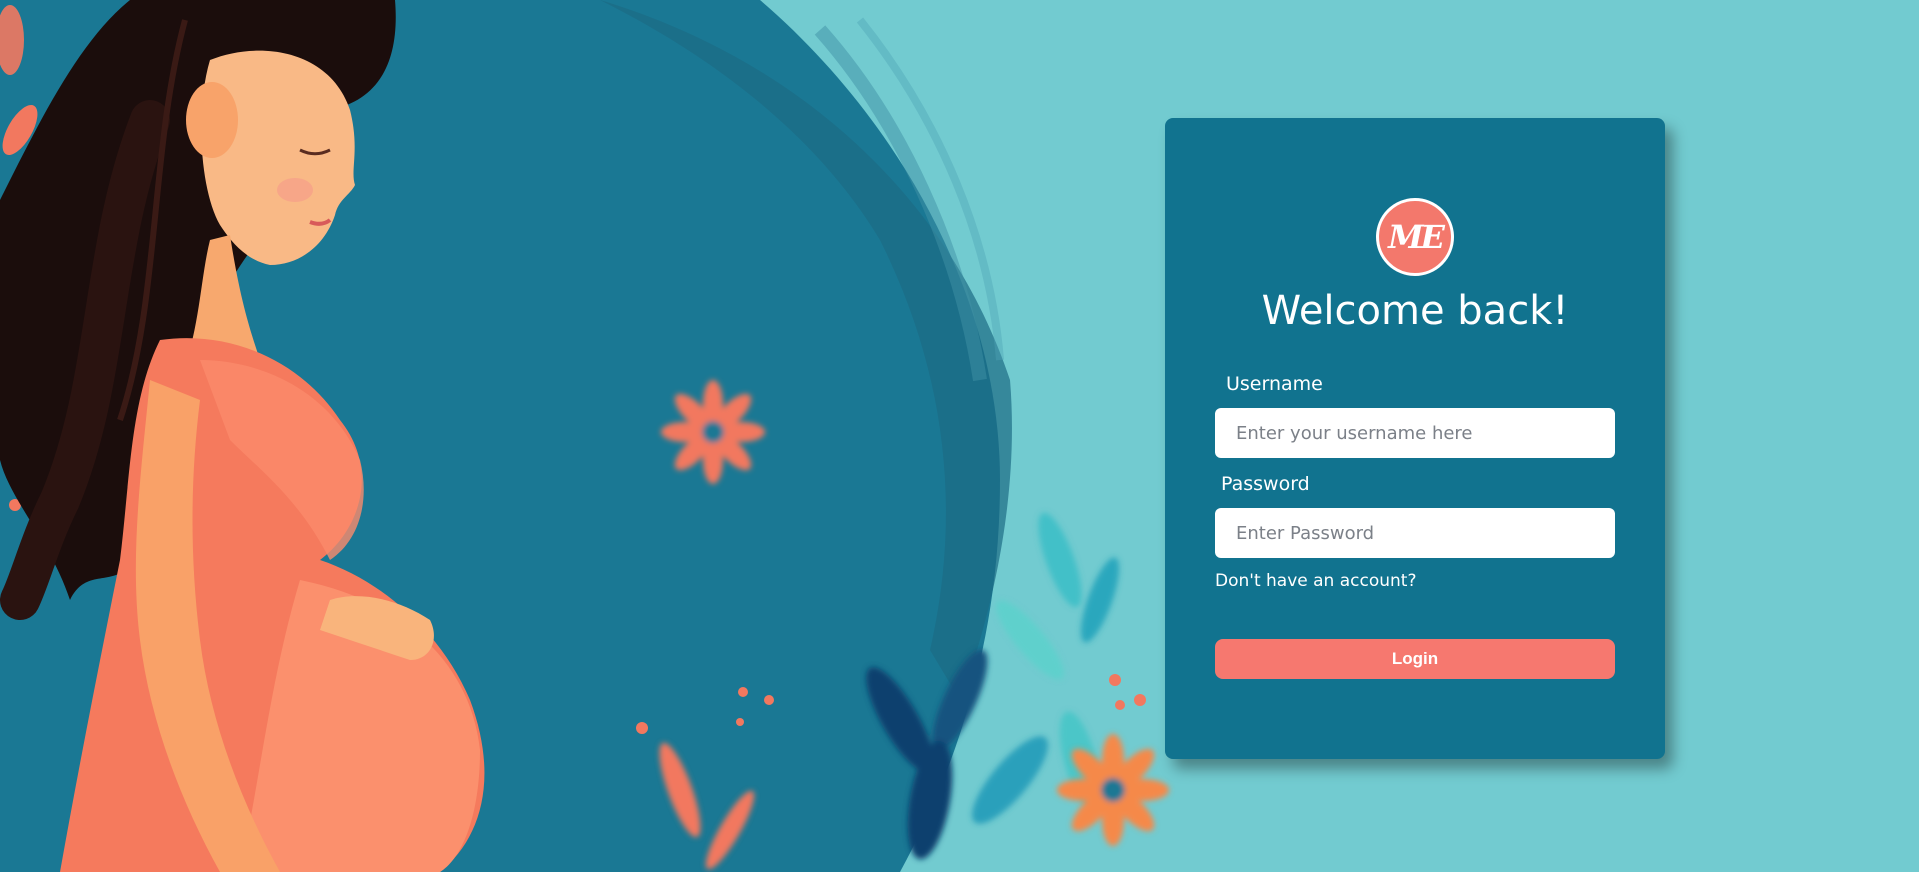  Describe the element at coordinates (1415, 237) in the screenshot. I see `brand-logo: ME` at that location.